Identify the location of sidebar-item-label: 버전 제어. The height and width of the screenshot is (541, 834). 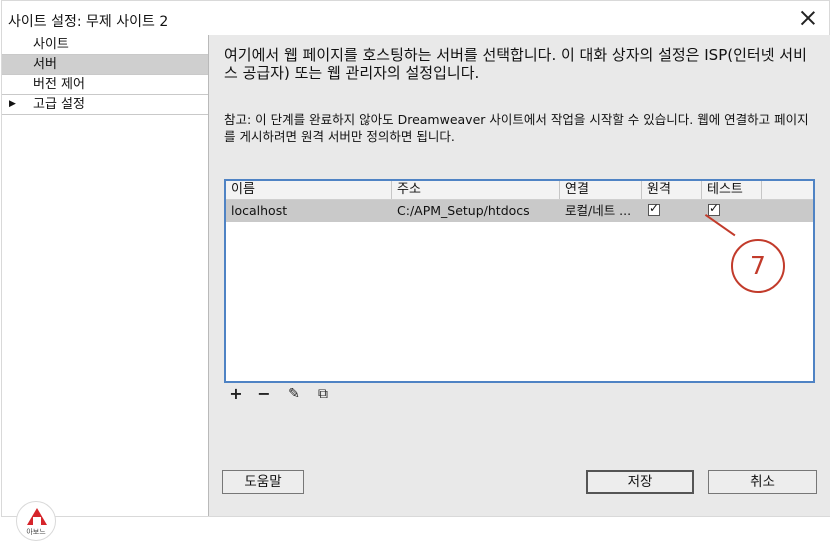
(59, 84).